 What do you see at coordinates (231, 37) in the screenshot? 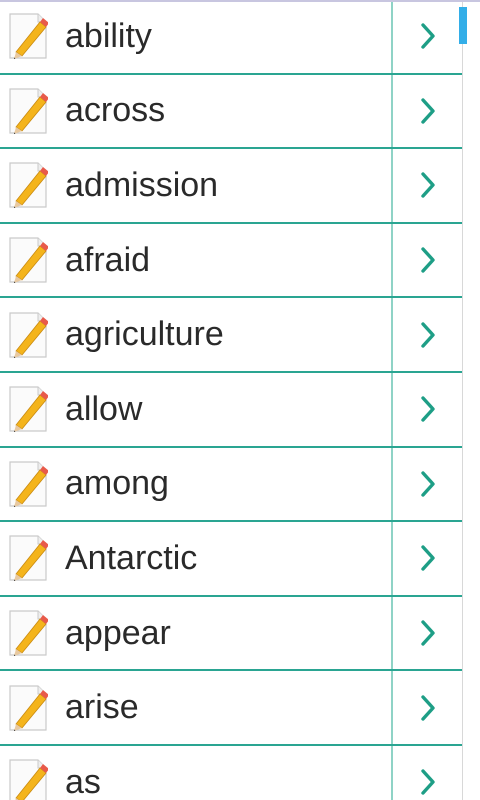
I see `word-row: ability` at bounding box center [231, 37].